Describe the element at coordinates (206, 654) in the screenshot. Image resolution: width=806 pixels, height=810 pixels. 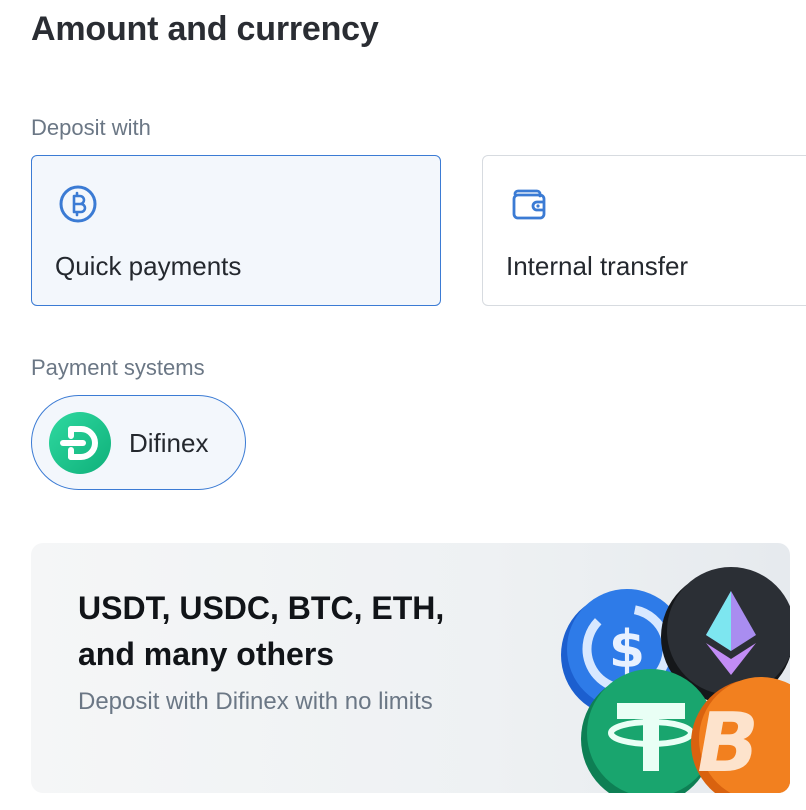
I see `promo-headline-line2: and many others` at that location.